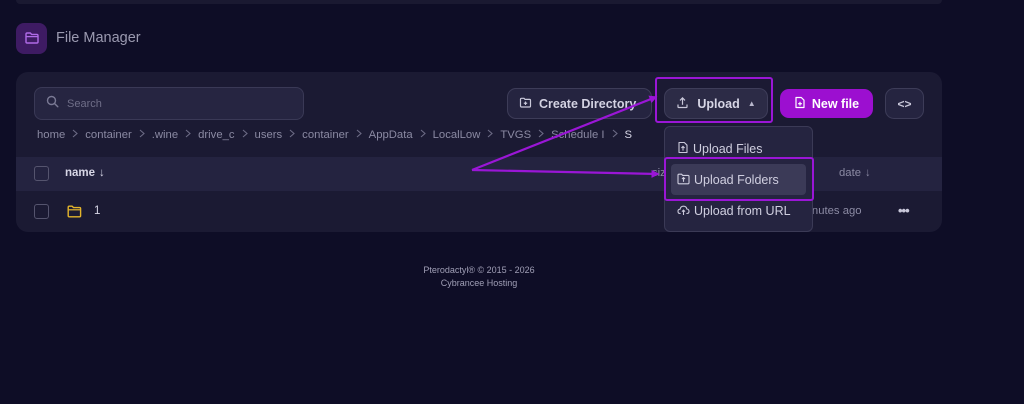 The height and width of the screenshot is (404, 1024). What do you see at coordinates (391, 135) in the screenshot?
I see `breadcrumb-item: AppData` at bounding box center [391, 135].